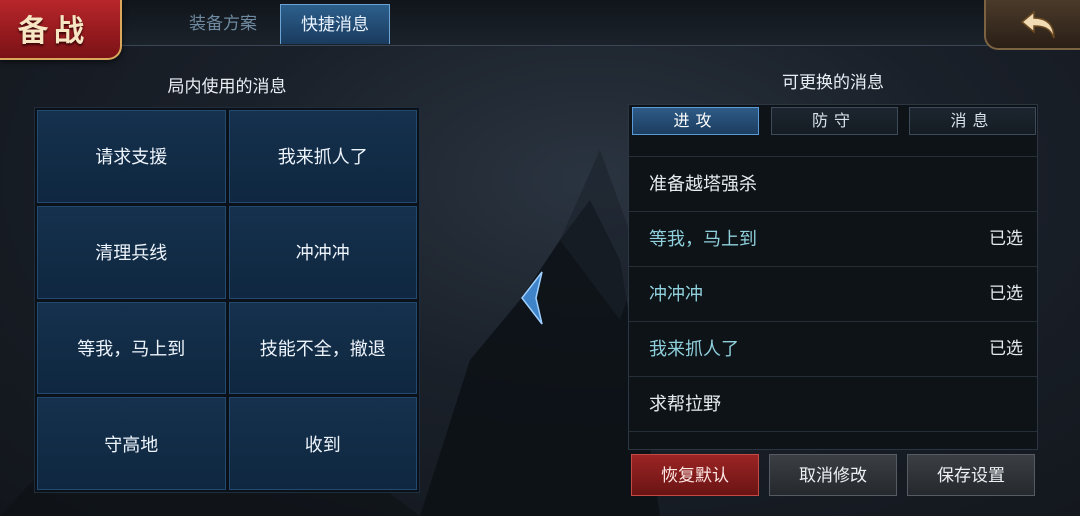 This screenshot has height=516, width=1080. Describe the element at coordinates (685, 404) in the screenshot. I see `list-item-label: 求帮拉野` at that location.